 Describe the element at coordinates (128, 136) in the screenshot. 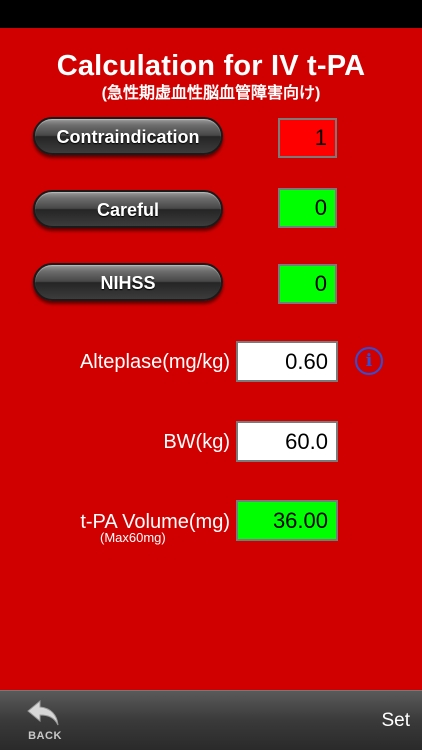

I see `contraindication-button: Contraindication` at that location.